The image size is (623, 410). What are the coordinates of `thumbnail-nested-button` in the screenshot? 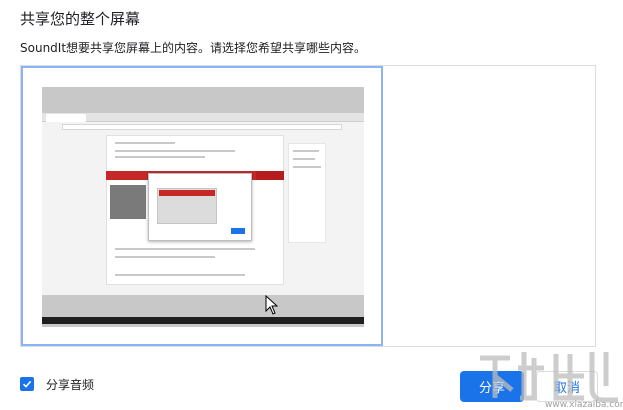 It's located at (238, 231).